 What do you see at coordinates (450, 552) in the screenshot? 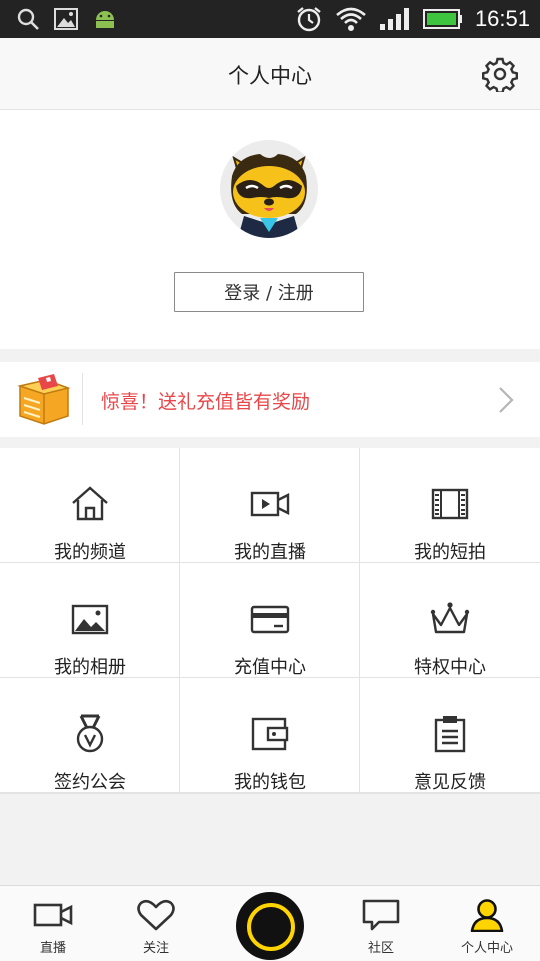
I see `grid-item-label: 我的短拍` at bounding box center [450, 552].